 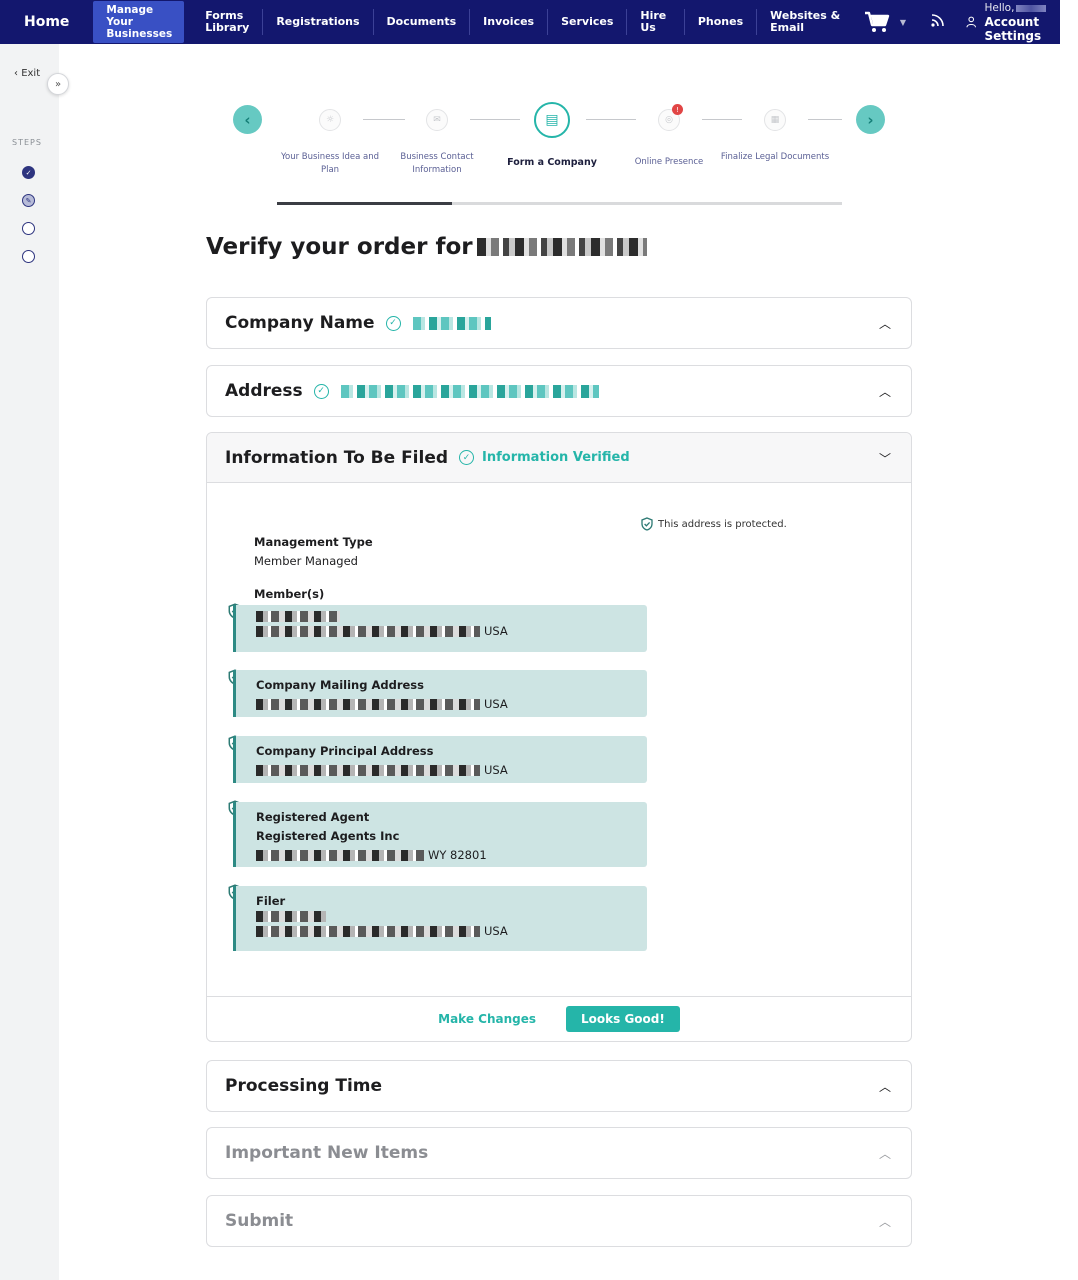 I want to click on nav-registrations: Registrations, so click(x=318, y=22).